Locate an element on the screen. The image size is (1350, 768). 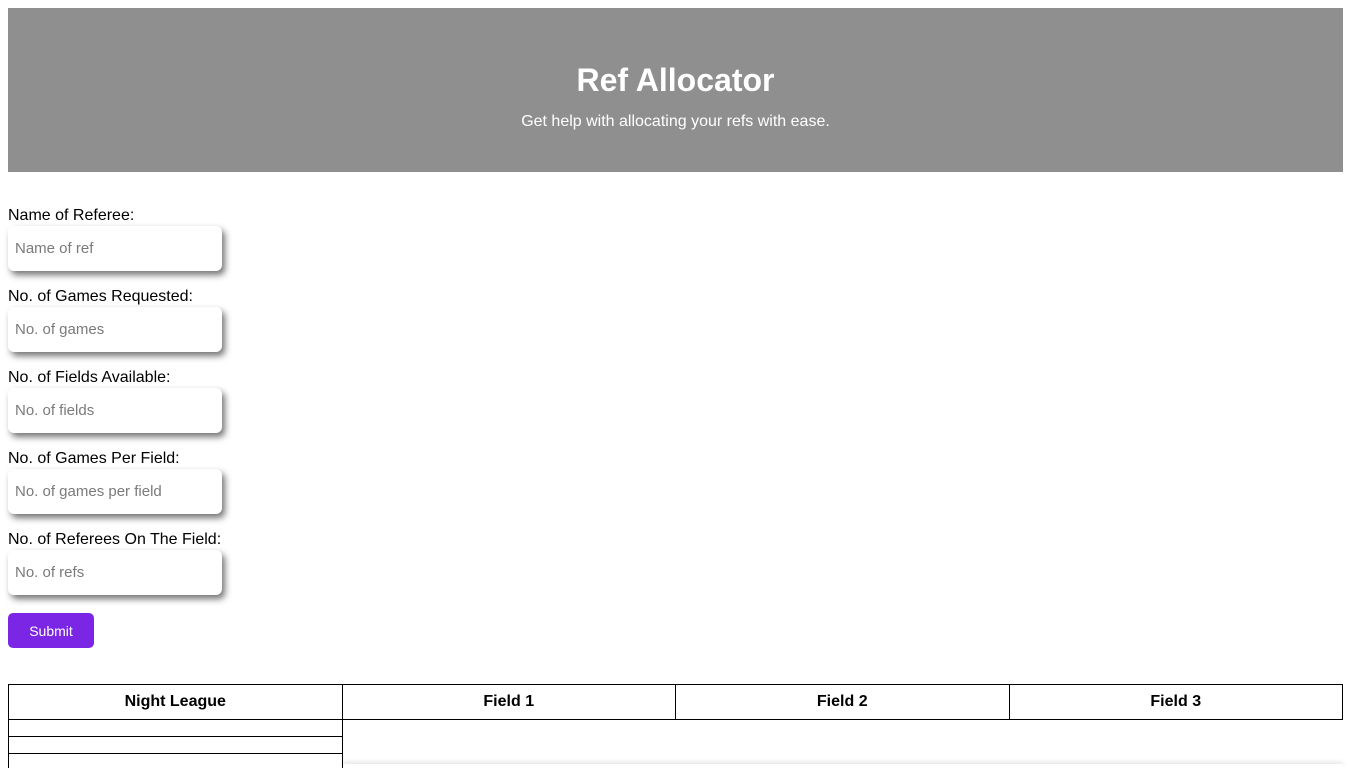
schedule-table: Night League Field 1 Field 2 Field 3 is located at coordinates (675, 726).